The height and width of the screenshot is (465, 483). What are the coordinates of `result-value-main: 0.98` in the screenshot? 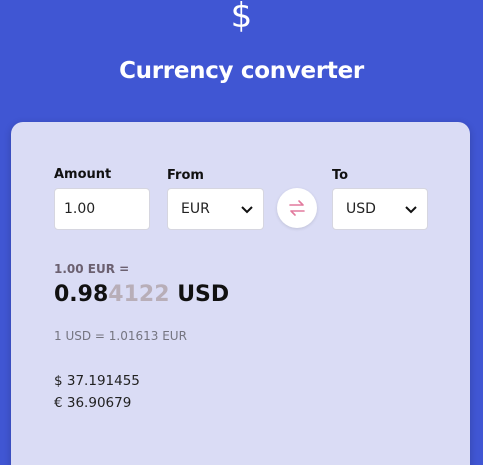 It's located at (81, 294).